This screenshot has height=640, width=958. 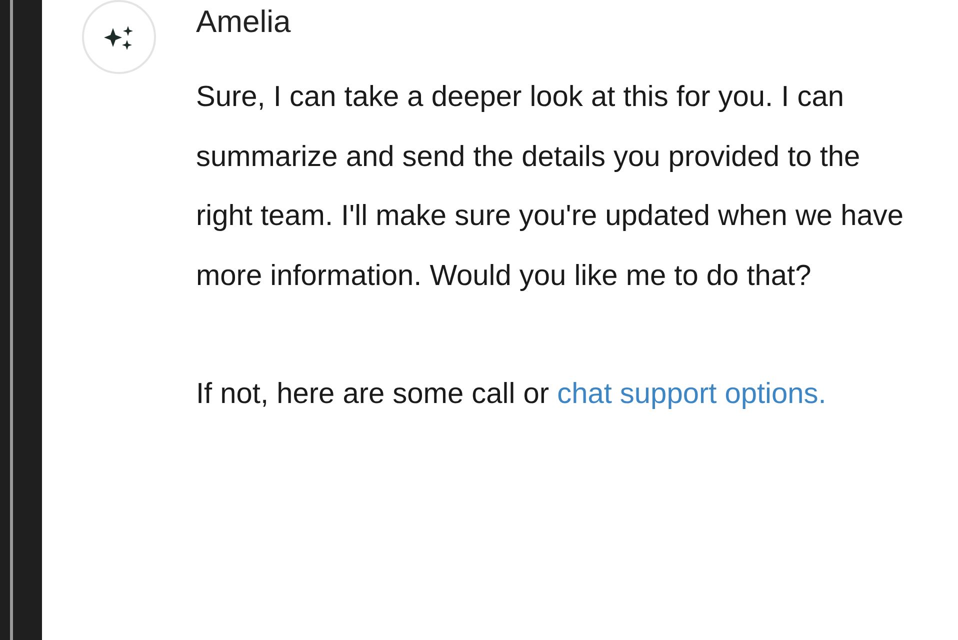 I want to click on chat-support-link: chat support options., so click(x=691, y=394).